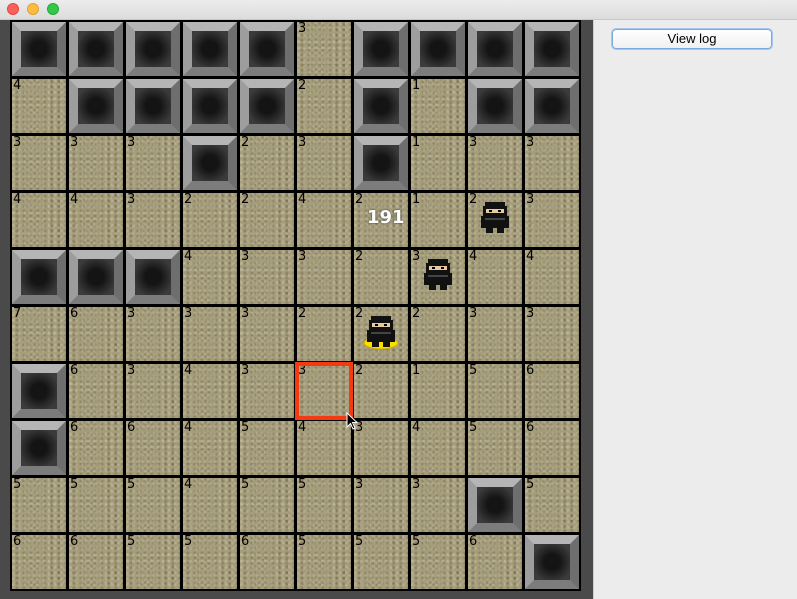  I want to click on floor-cell: 7, so click(39, 334).